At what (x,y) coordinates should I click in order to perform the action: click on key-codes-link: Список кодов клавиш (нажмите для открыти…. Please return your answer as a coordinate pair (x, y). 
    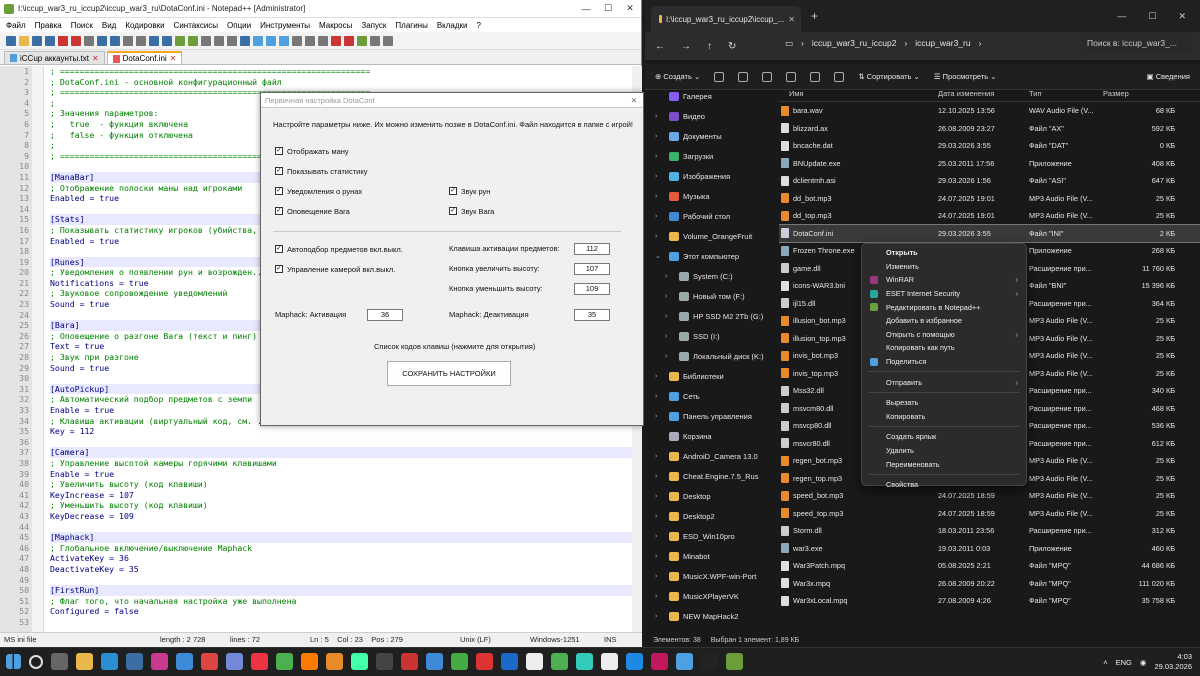
    Looking at the image, I should click on (454, 346).